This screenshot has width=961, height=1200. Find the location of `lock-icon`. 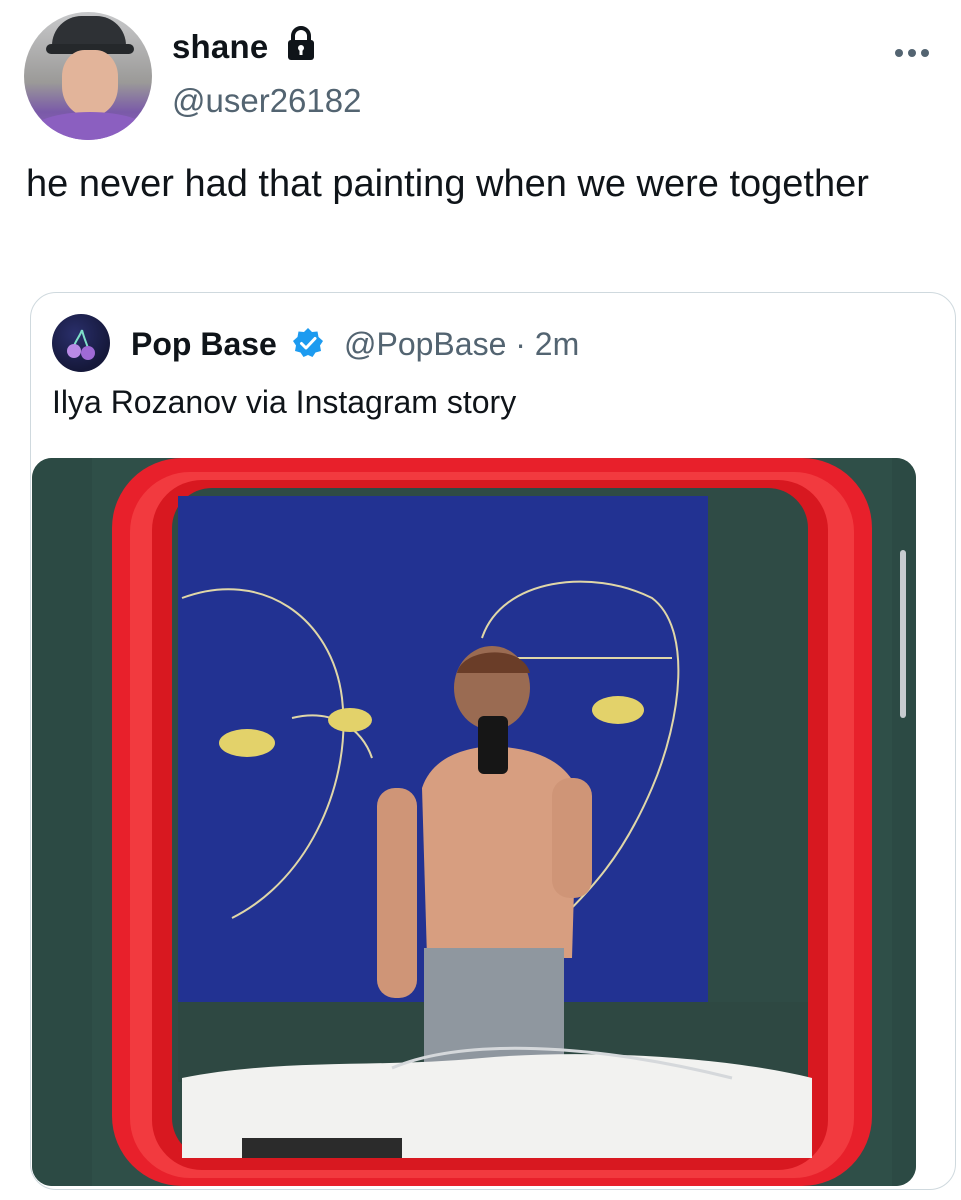

lock-icon is located at coordinates (301, 43).